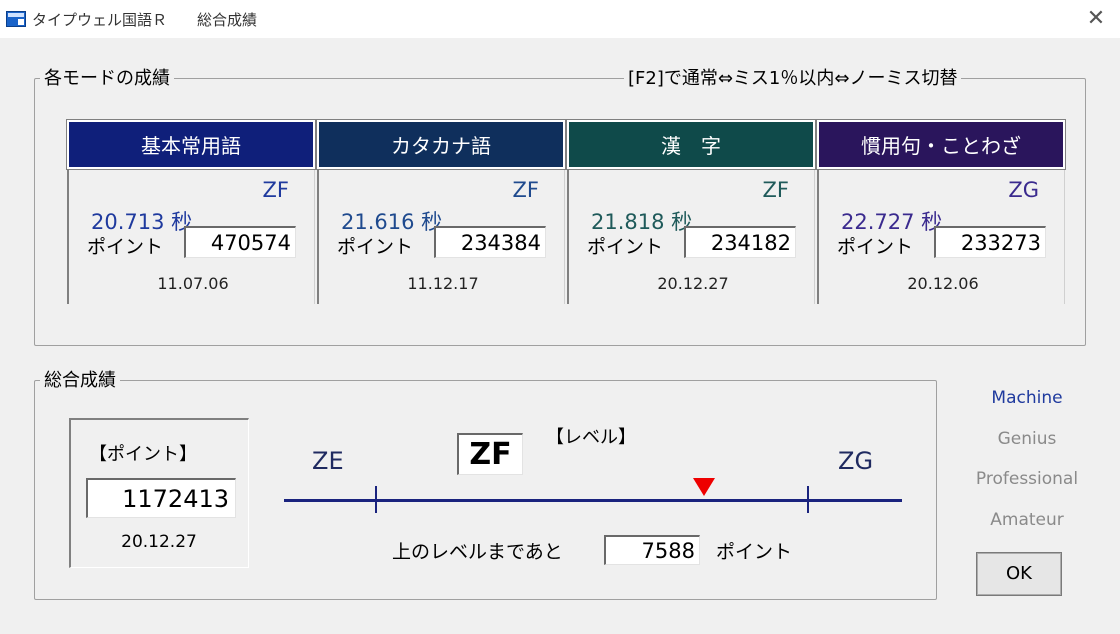  Describe the element at coordinates (1027, 439) in the screenshot. I see `rank-genius: Genius` at that location.